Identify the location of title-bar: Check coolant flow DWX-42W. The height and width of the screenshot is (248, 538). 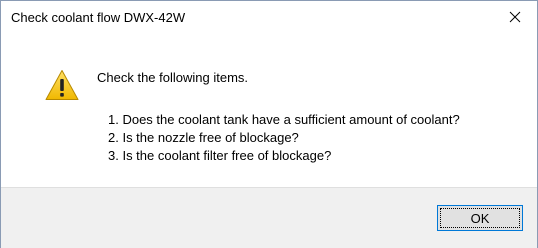
(269, 17).